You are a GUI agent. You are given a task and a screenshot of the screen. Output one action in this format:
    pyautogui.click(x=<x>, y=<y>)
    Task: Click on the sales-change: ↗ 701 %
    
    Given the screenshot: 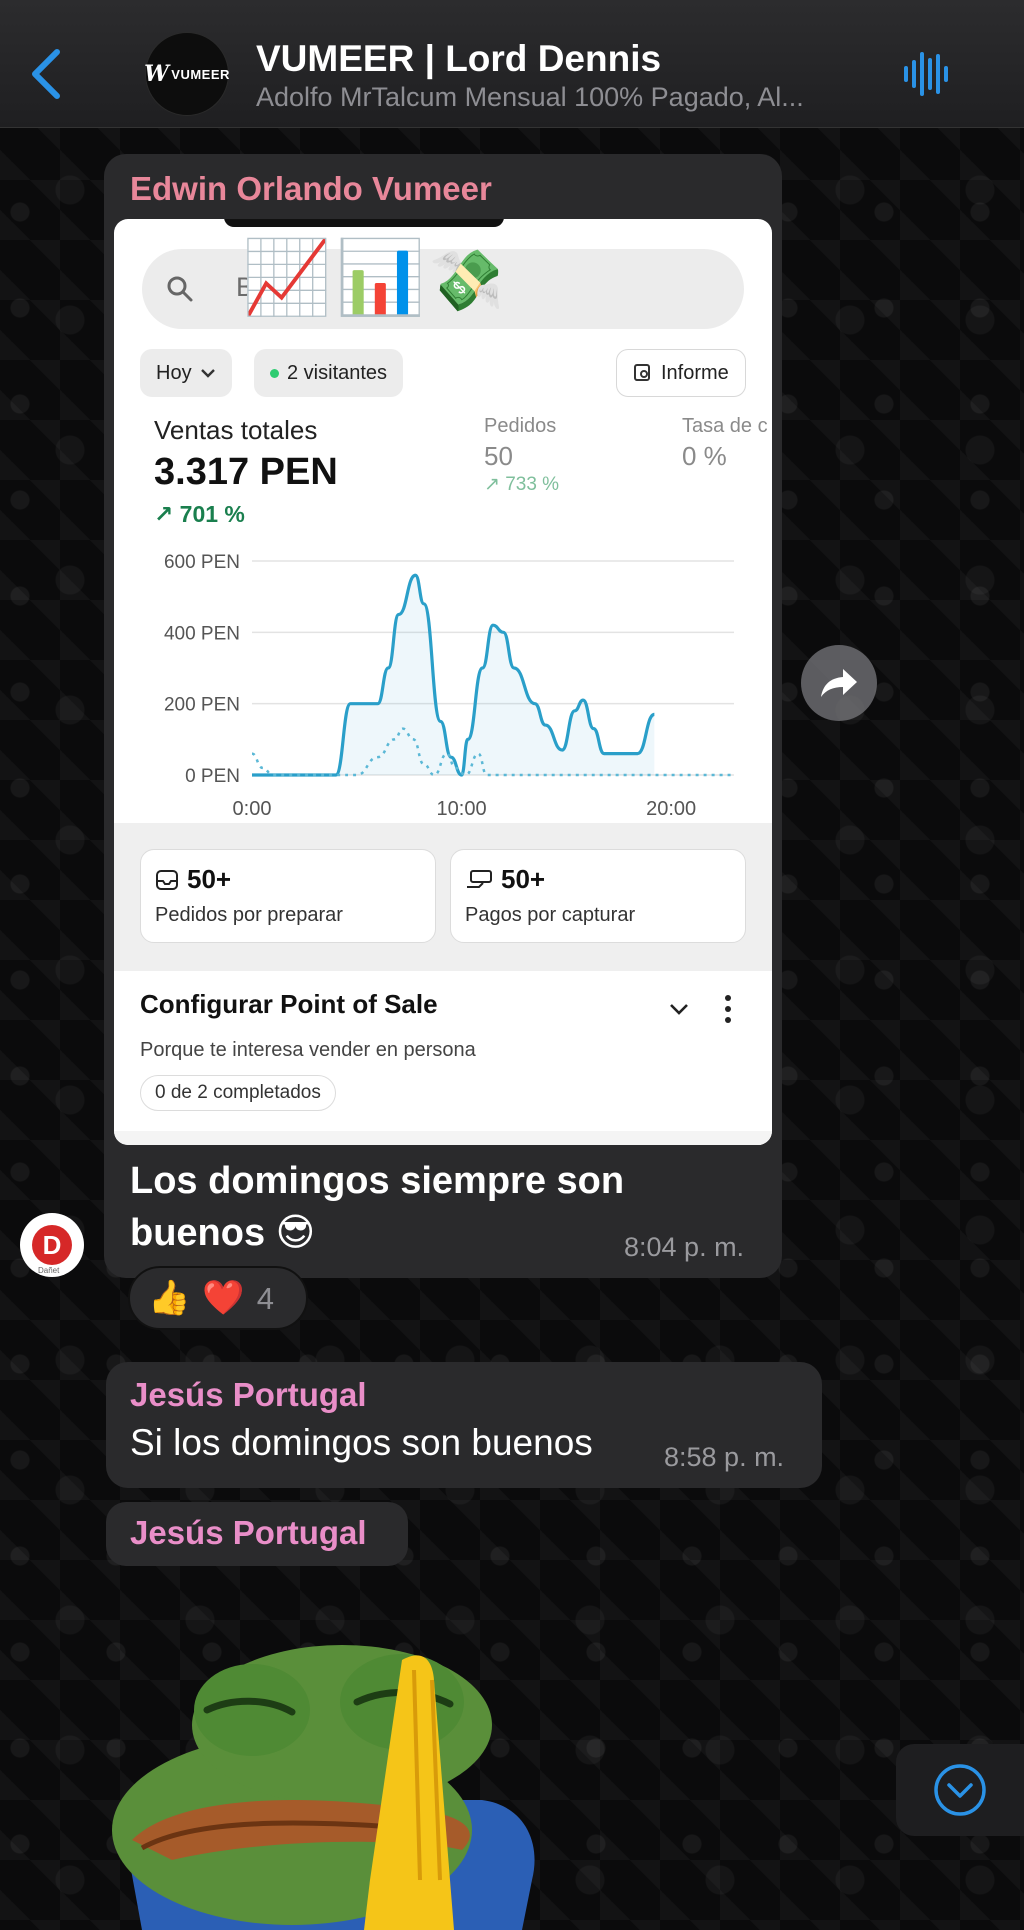 What is the action you would take?
    pyautogui.click(x=199, y=514)
    